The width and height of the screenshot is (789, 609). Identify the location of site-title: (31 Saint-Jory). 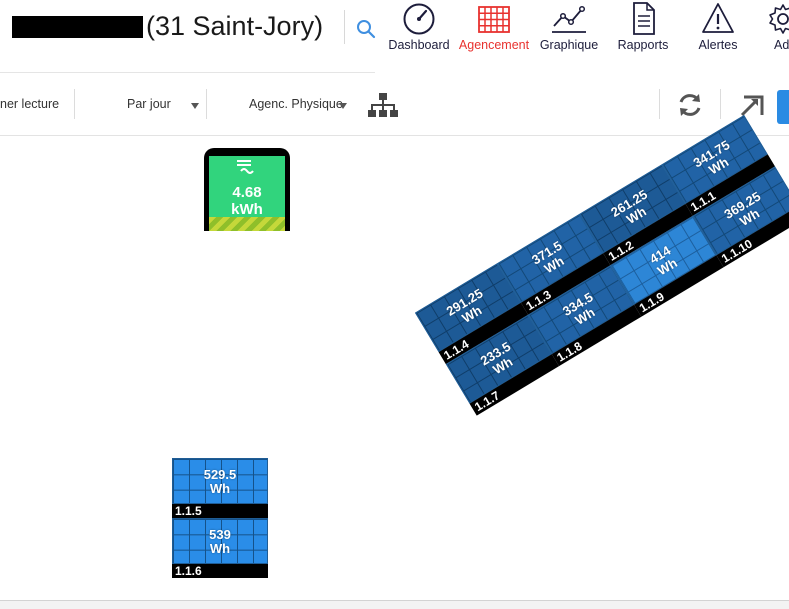
(235, 26).